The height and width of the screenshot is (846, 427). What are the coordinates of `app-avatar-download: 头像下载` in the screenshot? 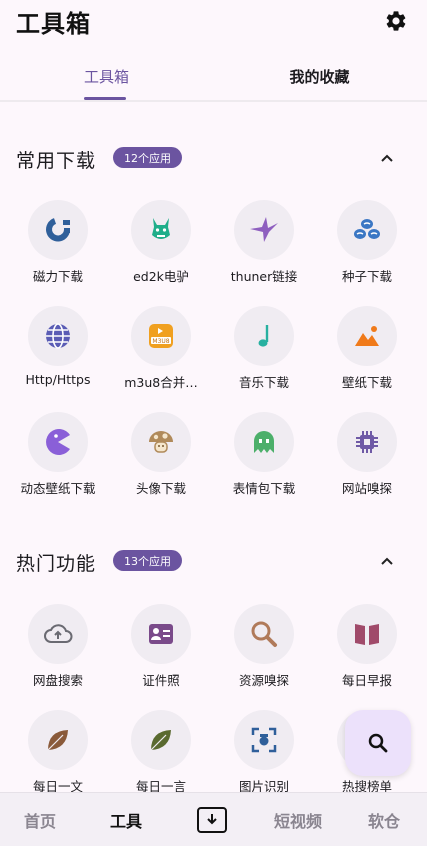 It's located at (161, 462).